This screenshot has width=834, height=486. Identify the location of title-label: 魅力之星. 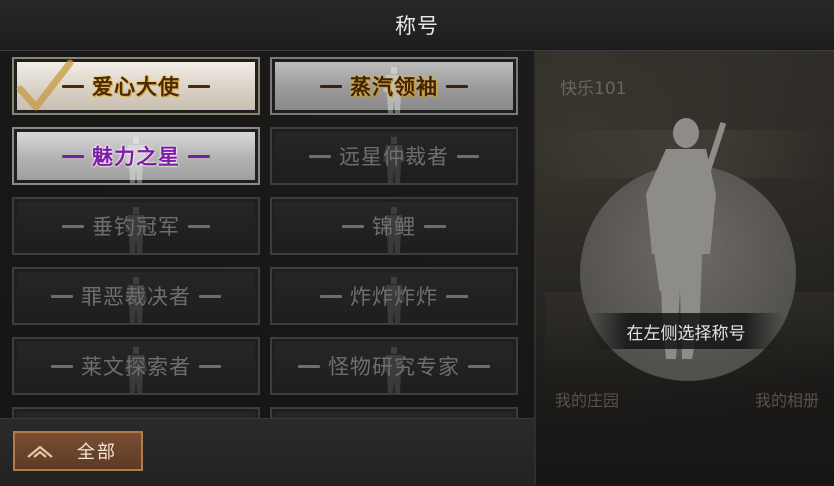
(136, 157).